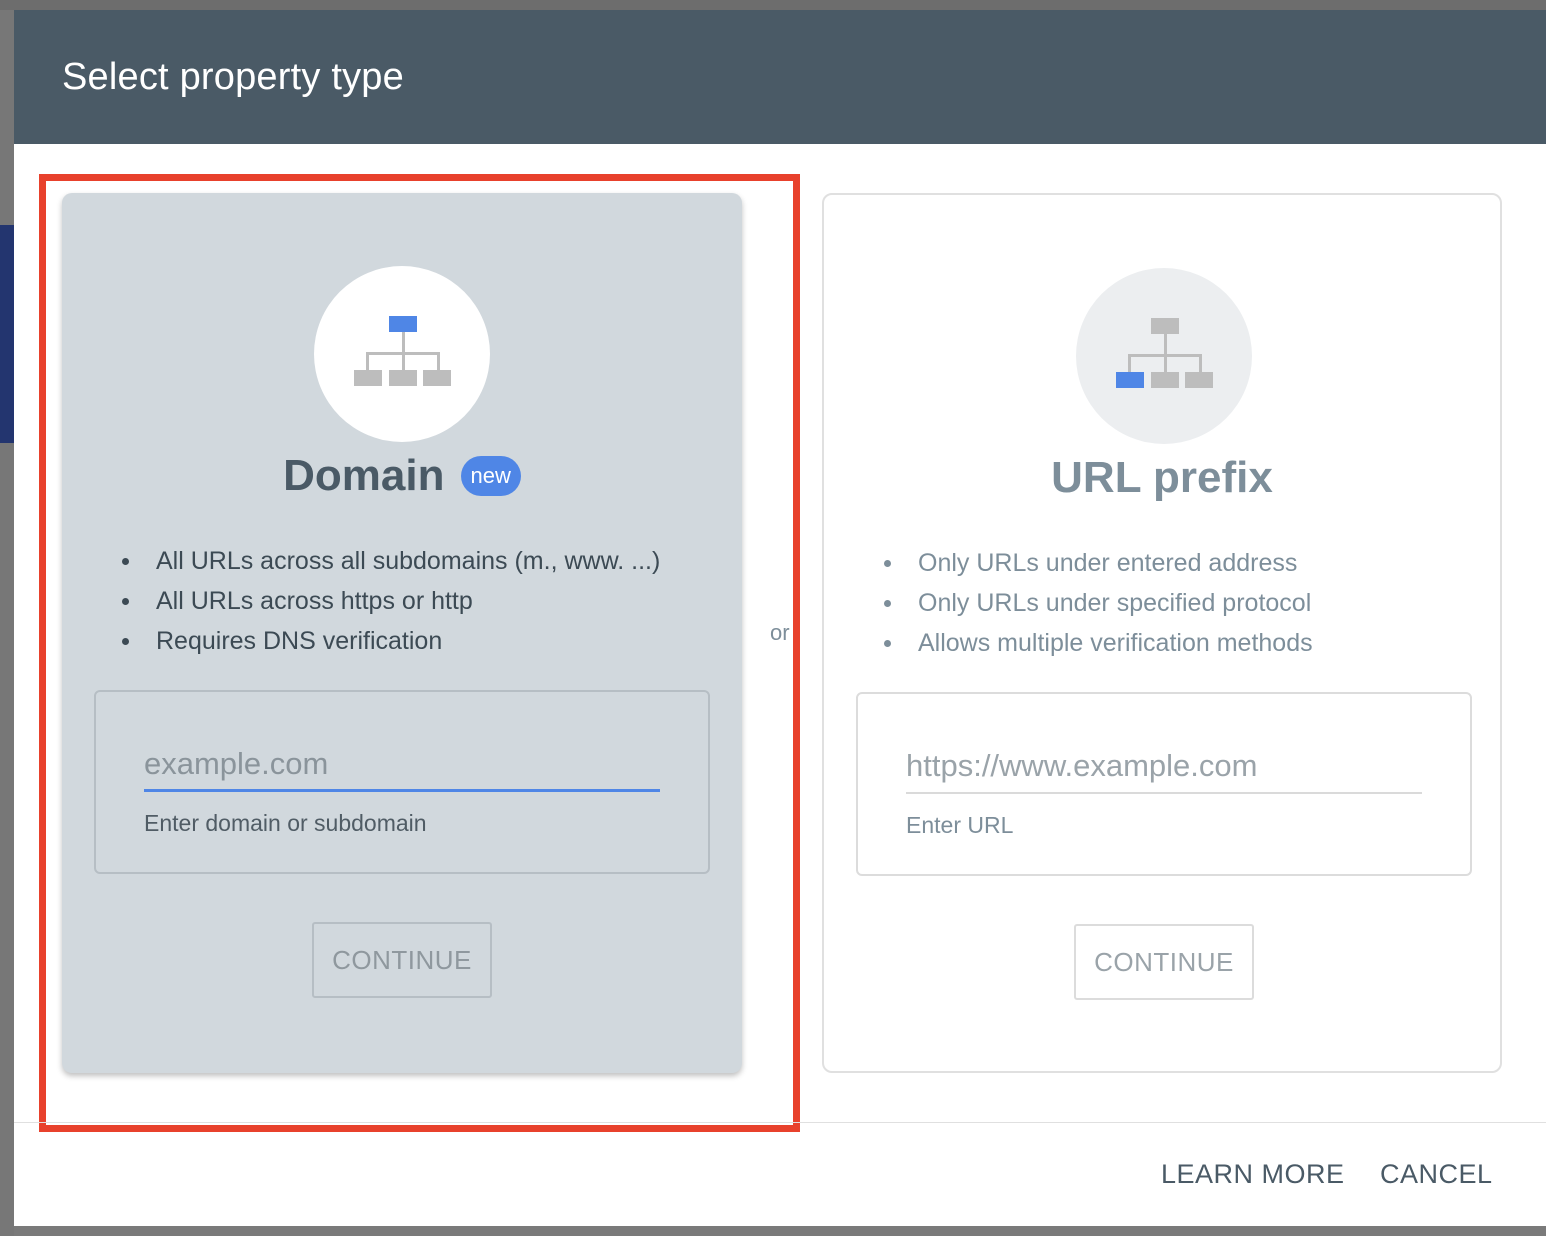 The image size is (1546, 1236). Describe the element at coordinates (780, 1174) in the screenshot. I see `dialog-footer: LEARN MORE CANCEL` at that location.